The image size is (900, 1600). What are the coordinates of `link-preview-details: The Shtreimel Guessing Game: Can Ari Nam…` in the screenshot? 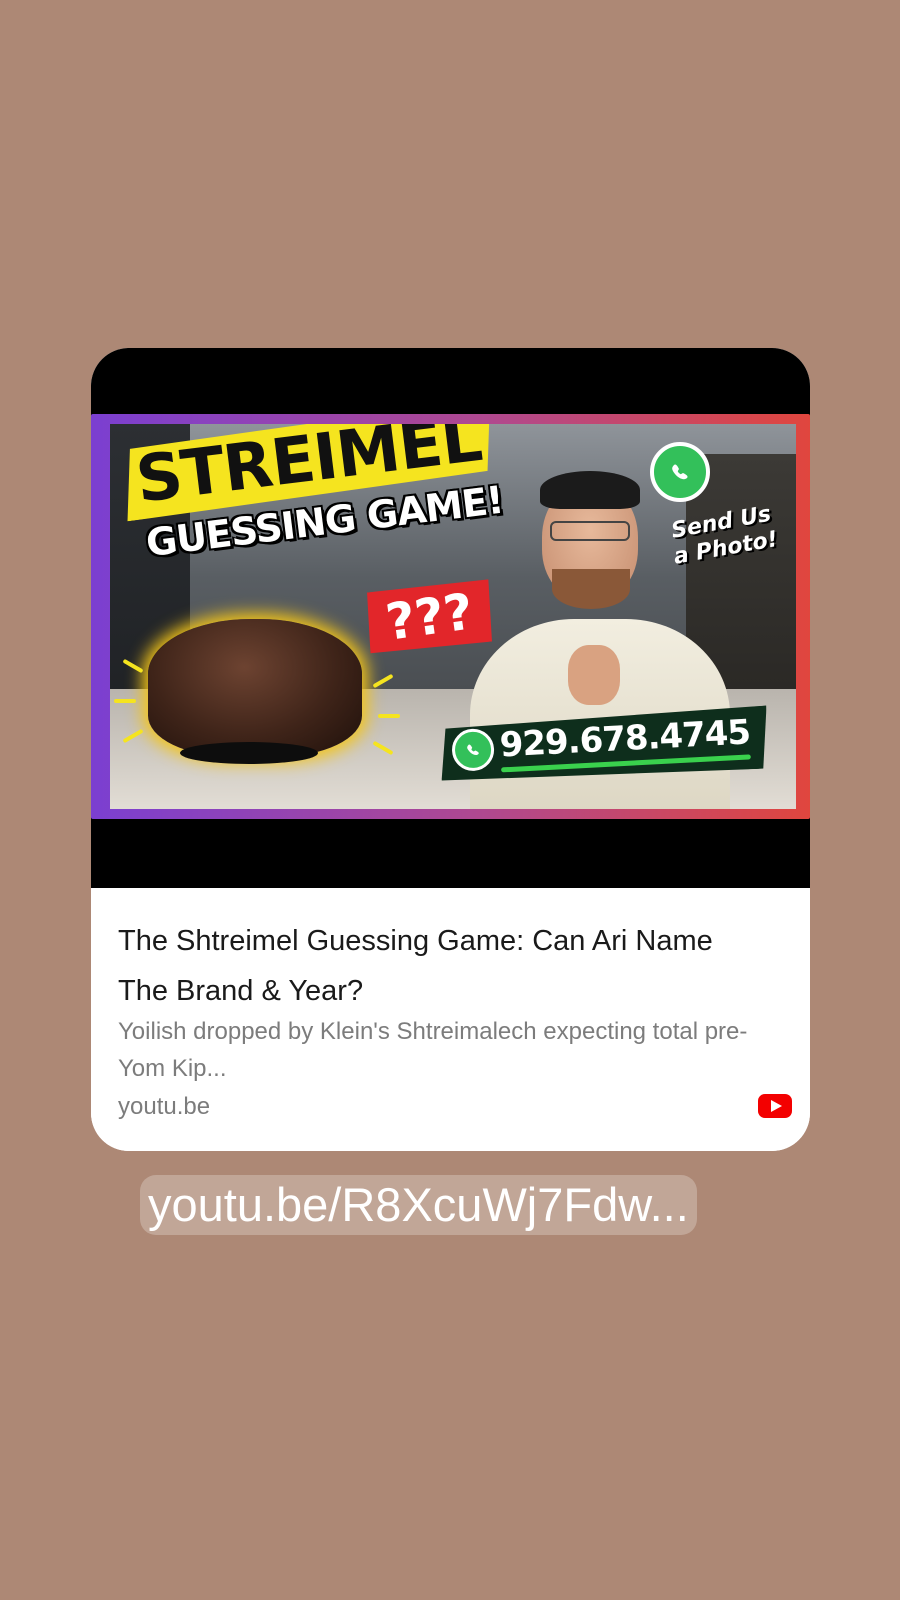 It's located at (450, 1019).